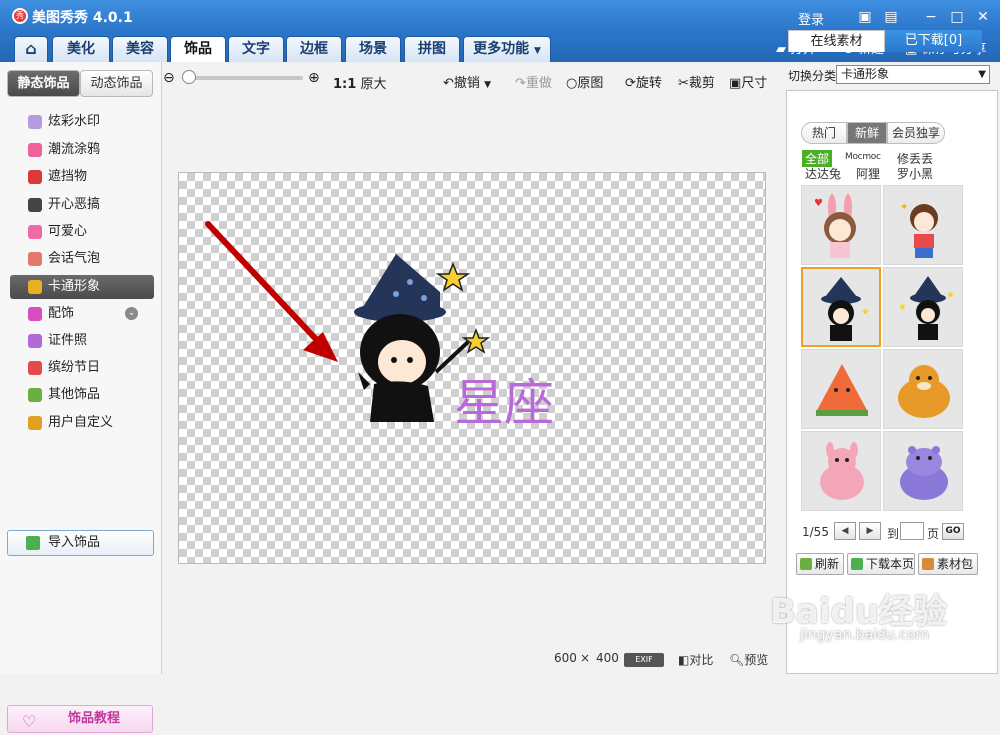 This screenshot has height=735, width=1000. What do you see at coordinates (955, 564) in the screenshot?
I see `material-pack-label: 素材包` at bounding box center [955, 564].